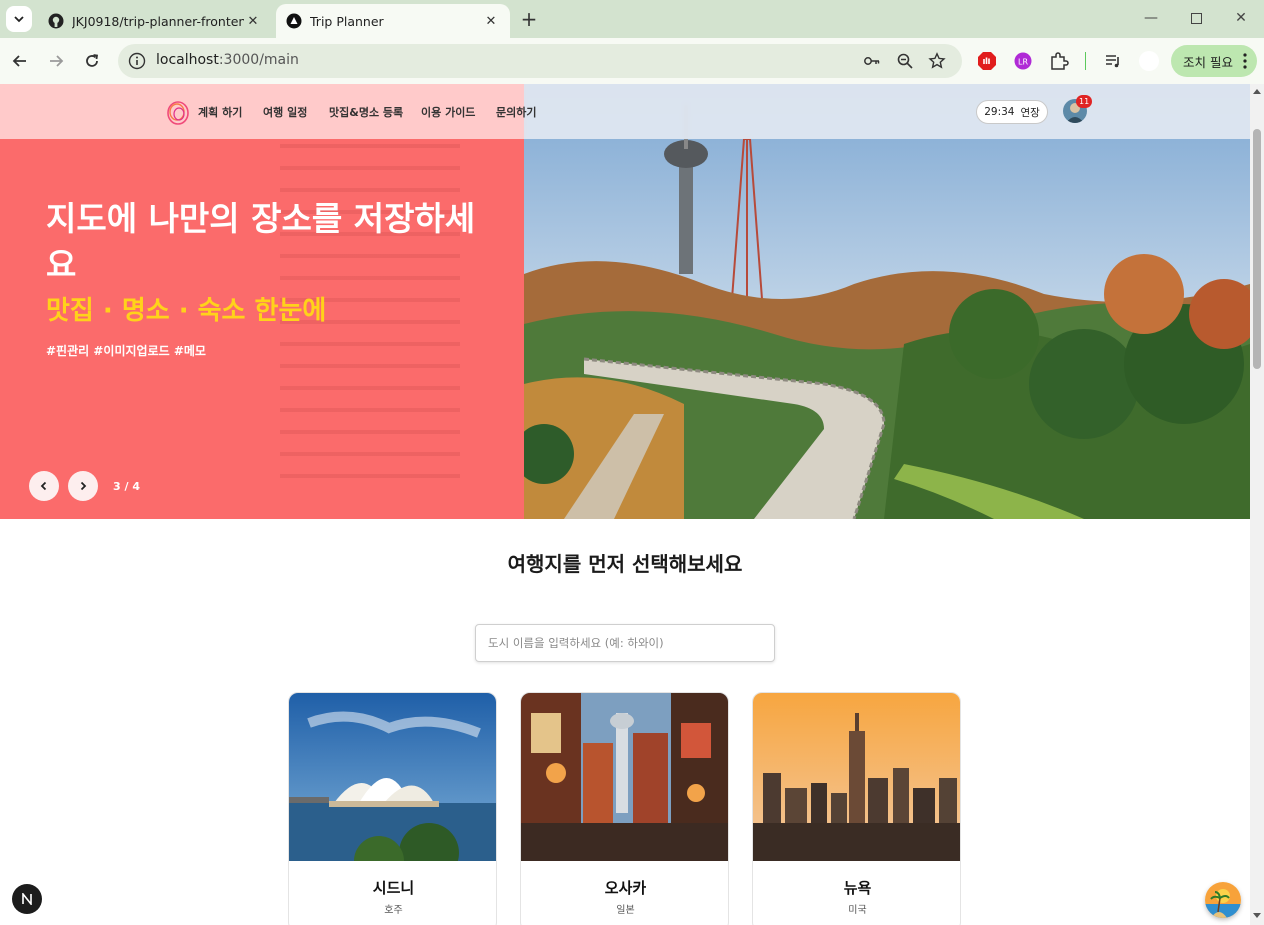 The height and width of the screenshot is (925, 1264). Describe the element at coordinates (393, 910) in the screenshot. I see `city-country: 호주` at that location.